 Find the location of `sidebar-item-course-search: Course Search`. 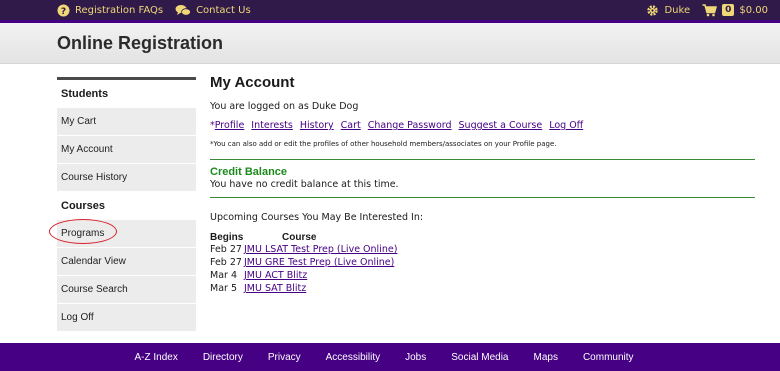

sidebar-item-course-search: Course Search is located at coordinates (126, 289).